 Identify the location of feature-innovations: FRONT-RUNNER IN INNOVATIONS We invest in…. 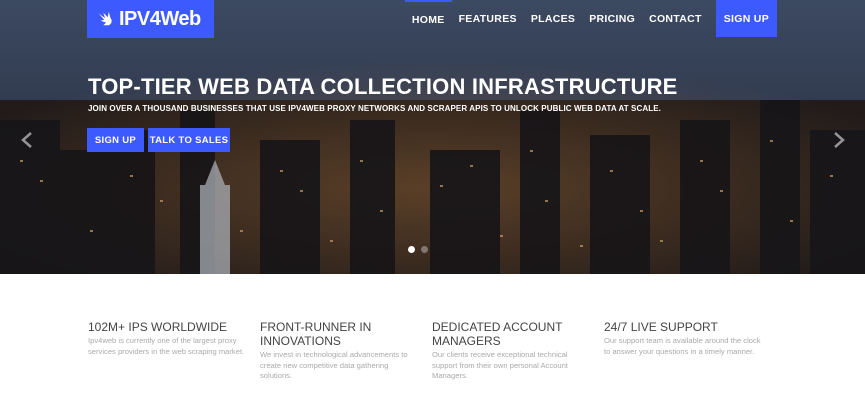
(346, 351).